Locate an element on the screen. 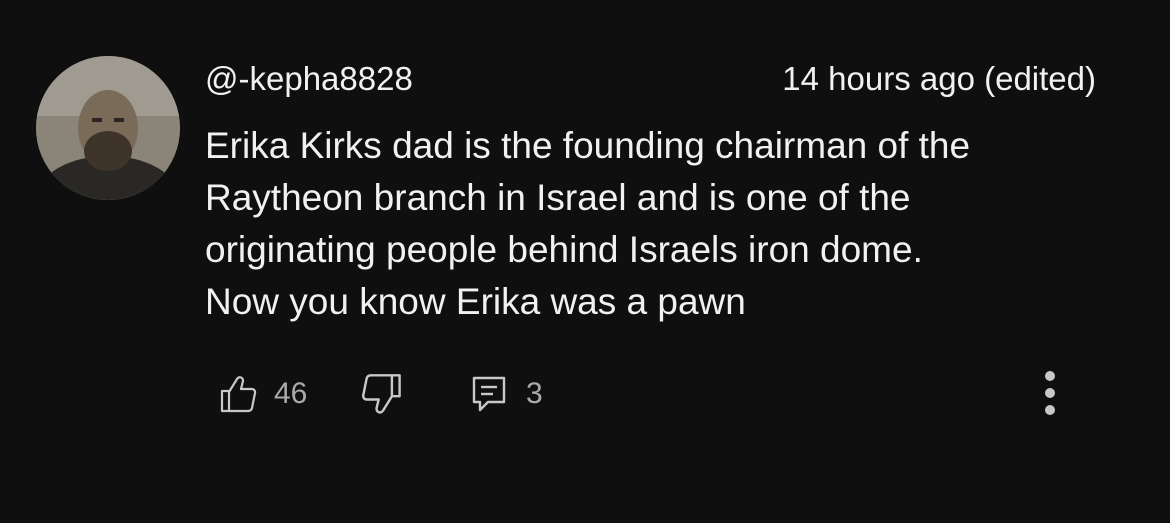 This screenshot has height=523, width=1170. avatar is located at coordinates (108, 128).